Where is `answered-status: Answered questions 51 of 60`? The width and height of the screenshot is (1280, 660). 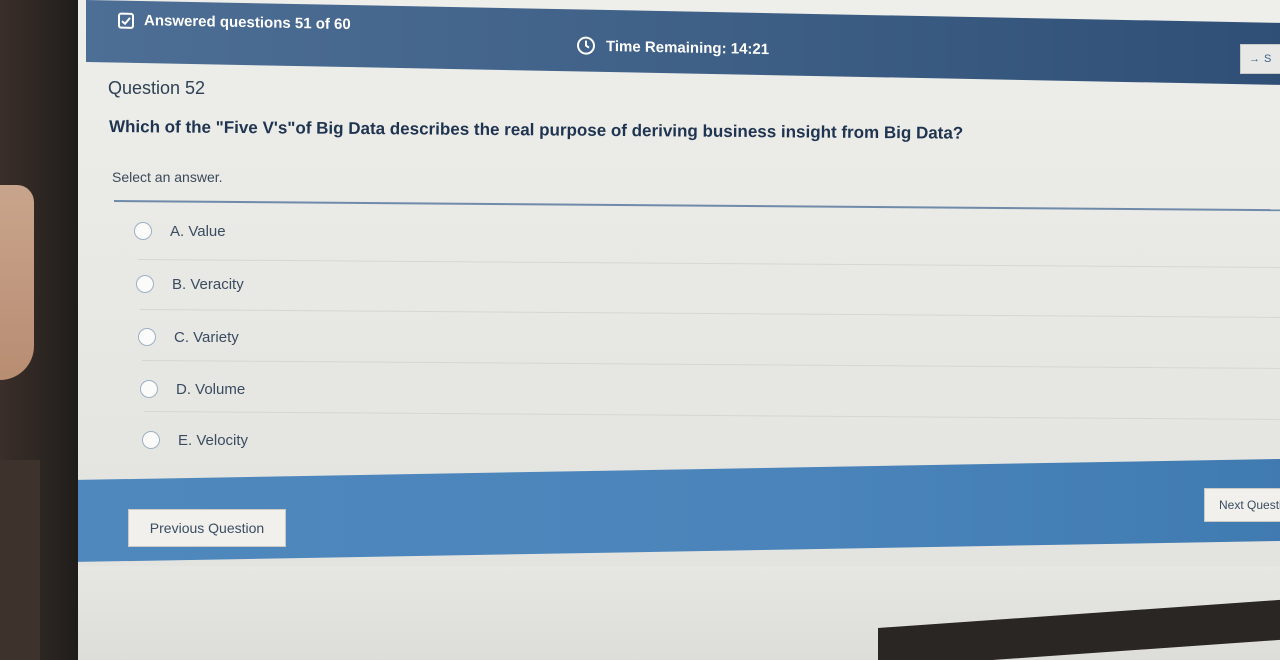 answered-status: Answered questions 51 of 60 is located at coordinates (234, 22).